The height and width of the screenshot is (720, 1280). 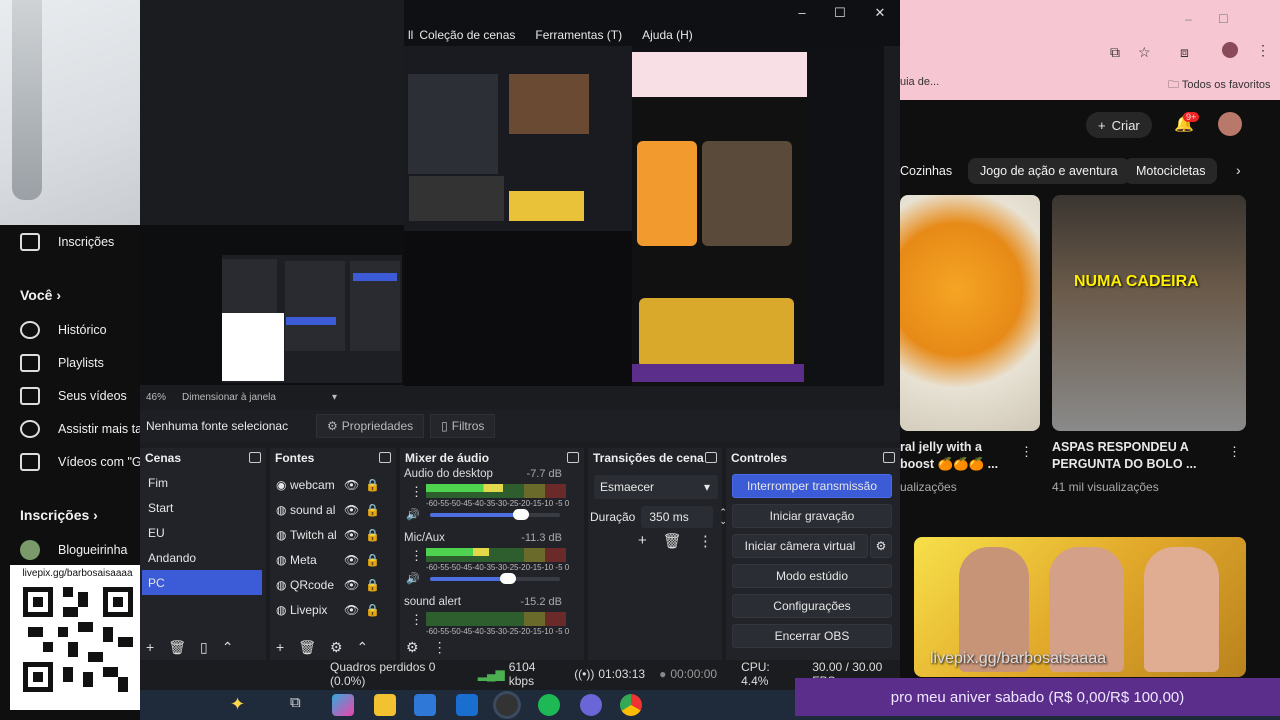 What do you see at coordinates (656, 487) in the screenshot?
I see `transition-select: Esmaecer ▾` at bounding box center [656, 487].